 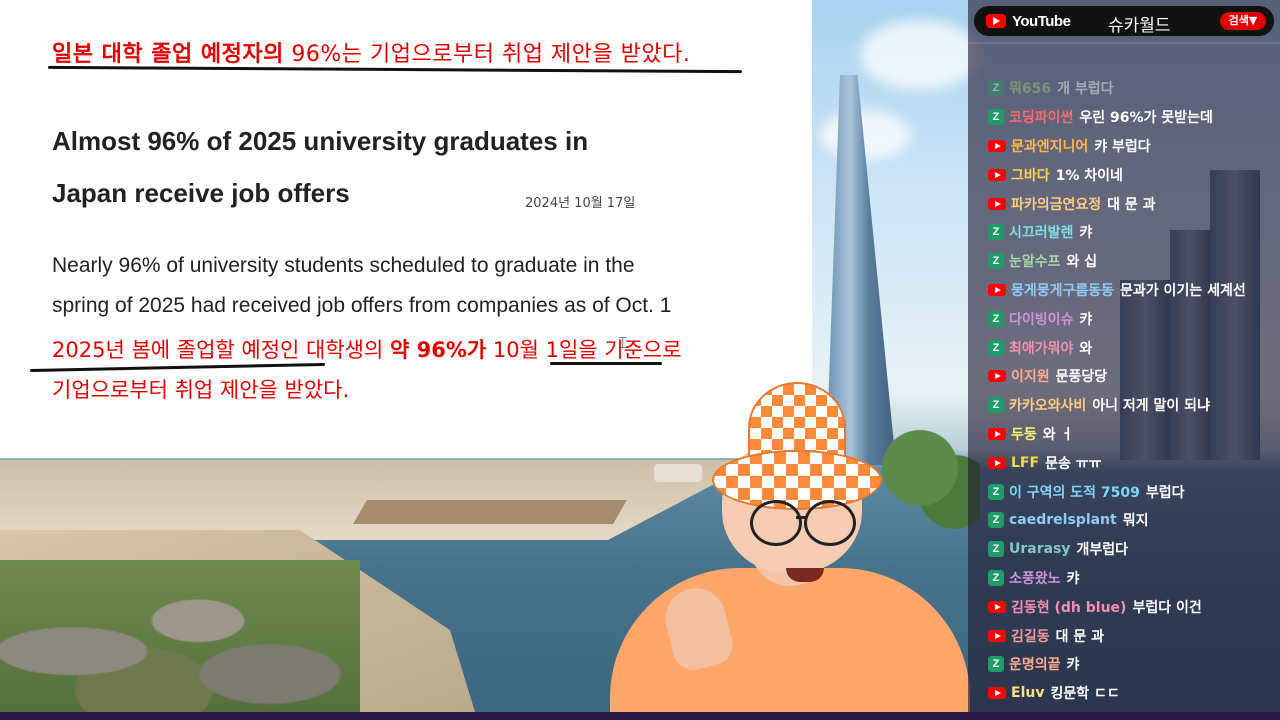 What do you see at coordinates (1041, 348) in the screenshot?
I see `chat-username: 최애가뭐야` at bounding box center [1041, 348].